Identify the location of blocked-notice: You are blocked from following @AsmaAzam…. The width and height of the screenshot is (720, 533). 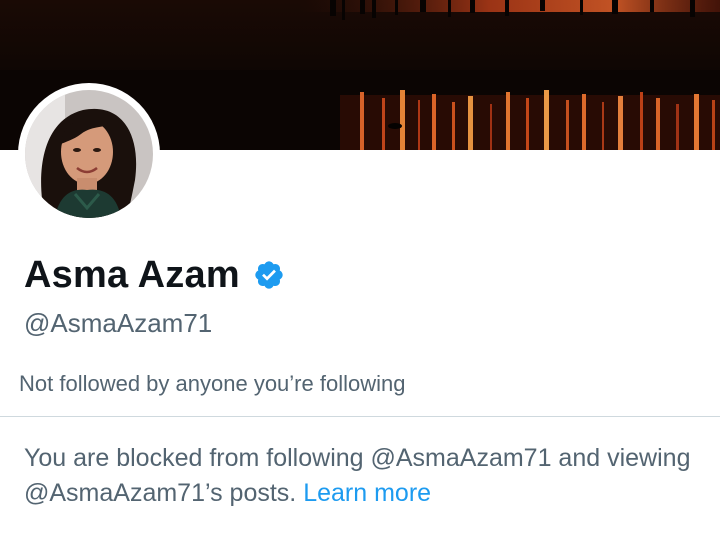
(364, 476).